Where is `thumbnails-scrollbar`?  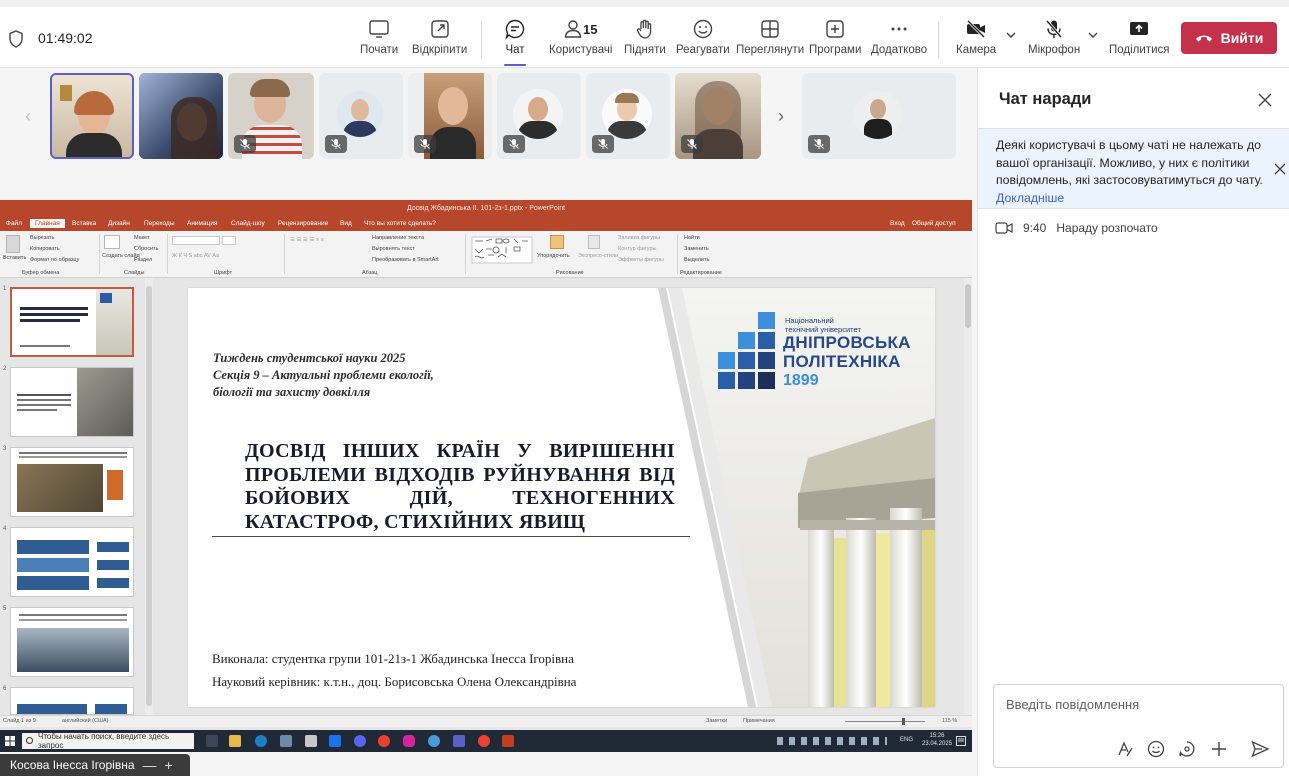
thumbnails-scrollbar is located at coordinates (149, 496).